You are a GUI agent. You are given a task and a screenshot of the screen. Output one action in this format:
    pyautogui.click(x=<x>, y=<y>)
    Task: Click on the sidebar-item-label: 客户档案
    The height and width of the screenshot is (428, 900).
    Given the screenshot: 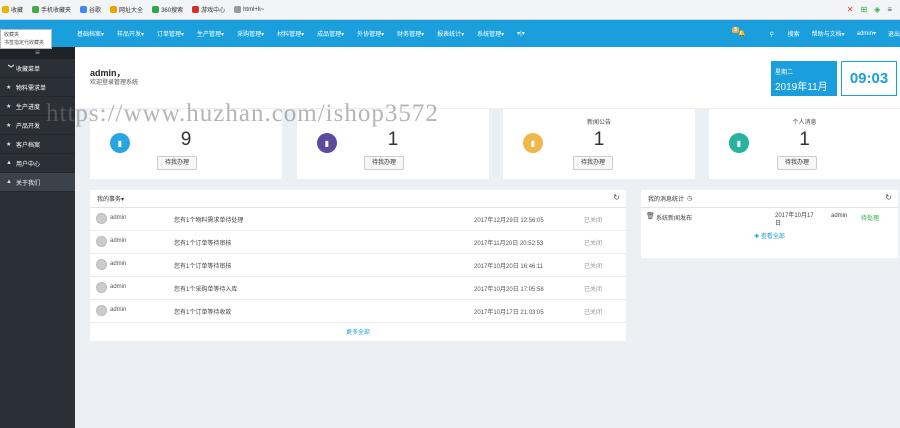 What is the action you would take?
    pyautogui.click(x=28, y=145)
    